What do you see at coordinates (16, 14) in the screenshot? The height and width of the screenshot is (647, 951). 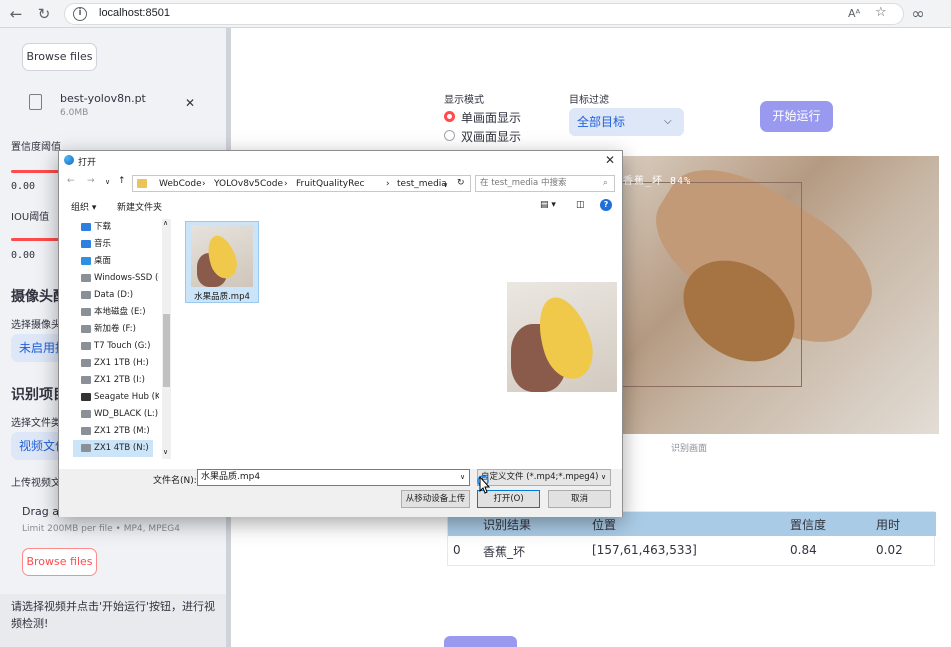 I see `back-arrow-icon: ←` at bounding box center [16, 14].